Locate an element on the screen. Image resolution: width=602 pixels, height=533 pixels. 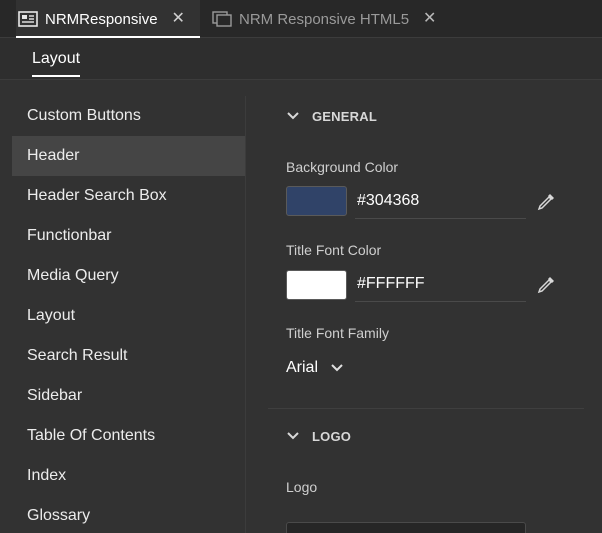
tab-nrmresponsive: NRMResponsive ✕ is located at coordinates (108, 19).